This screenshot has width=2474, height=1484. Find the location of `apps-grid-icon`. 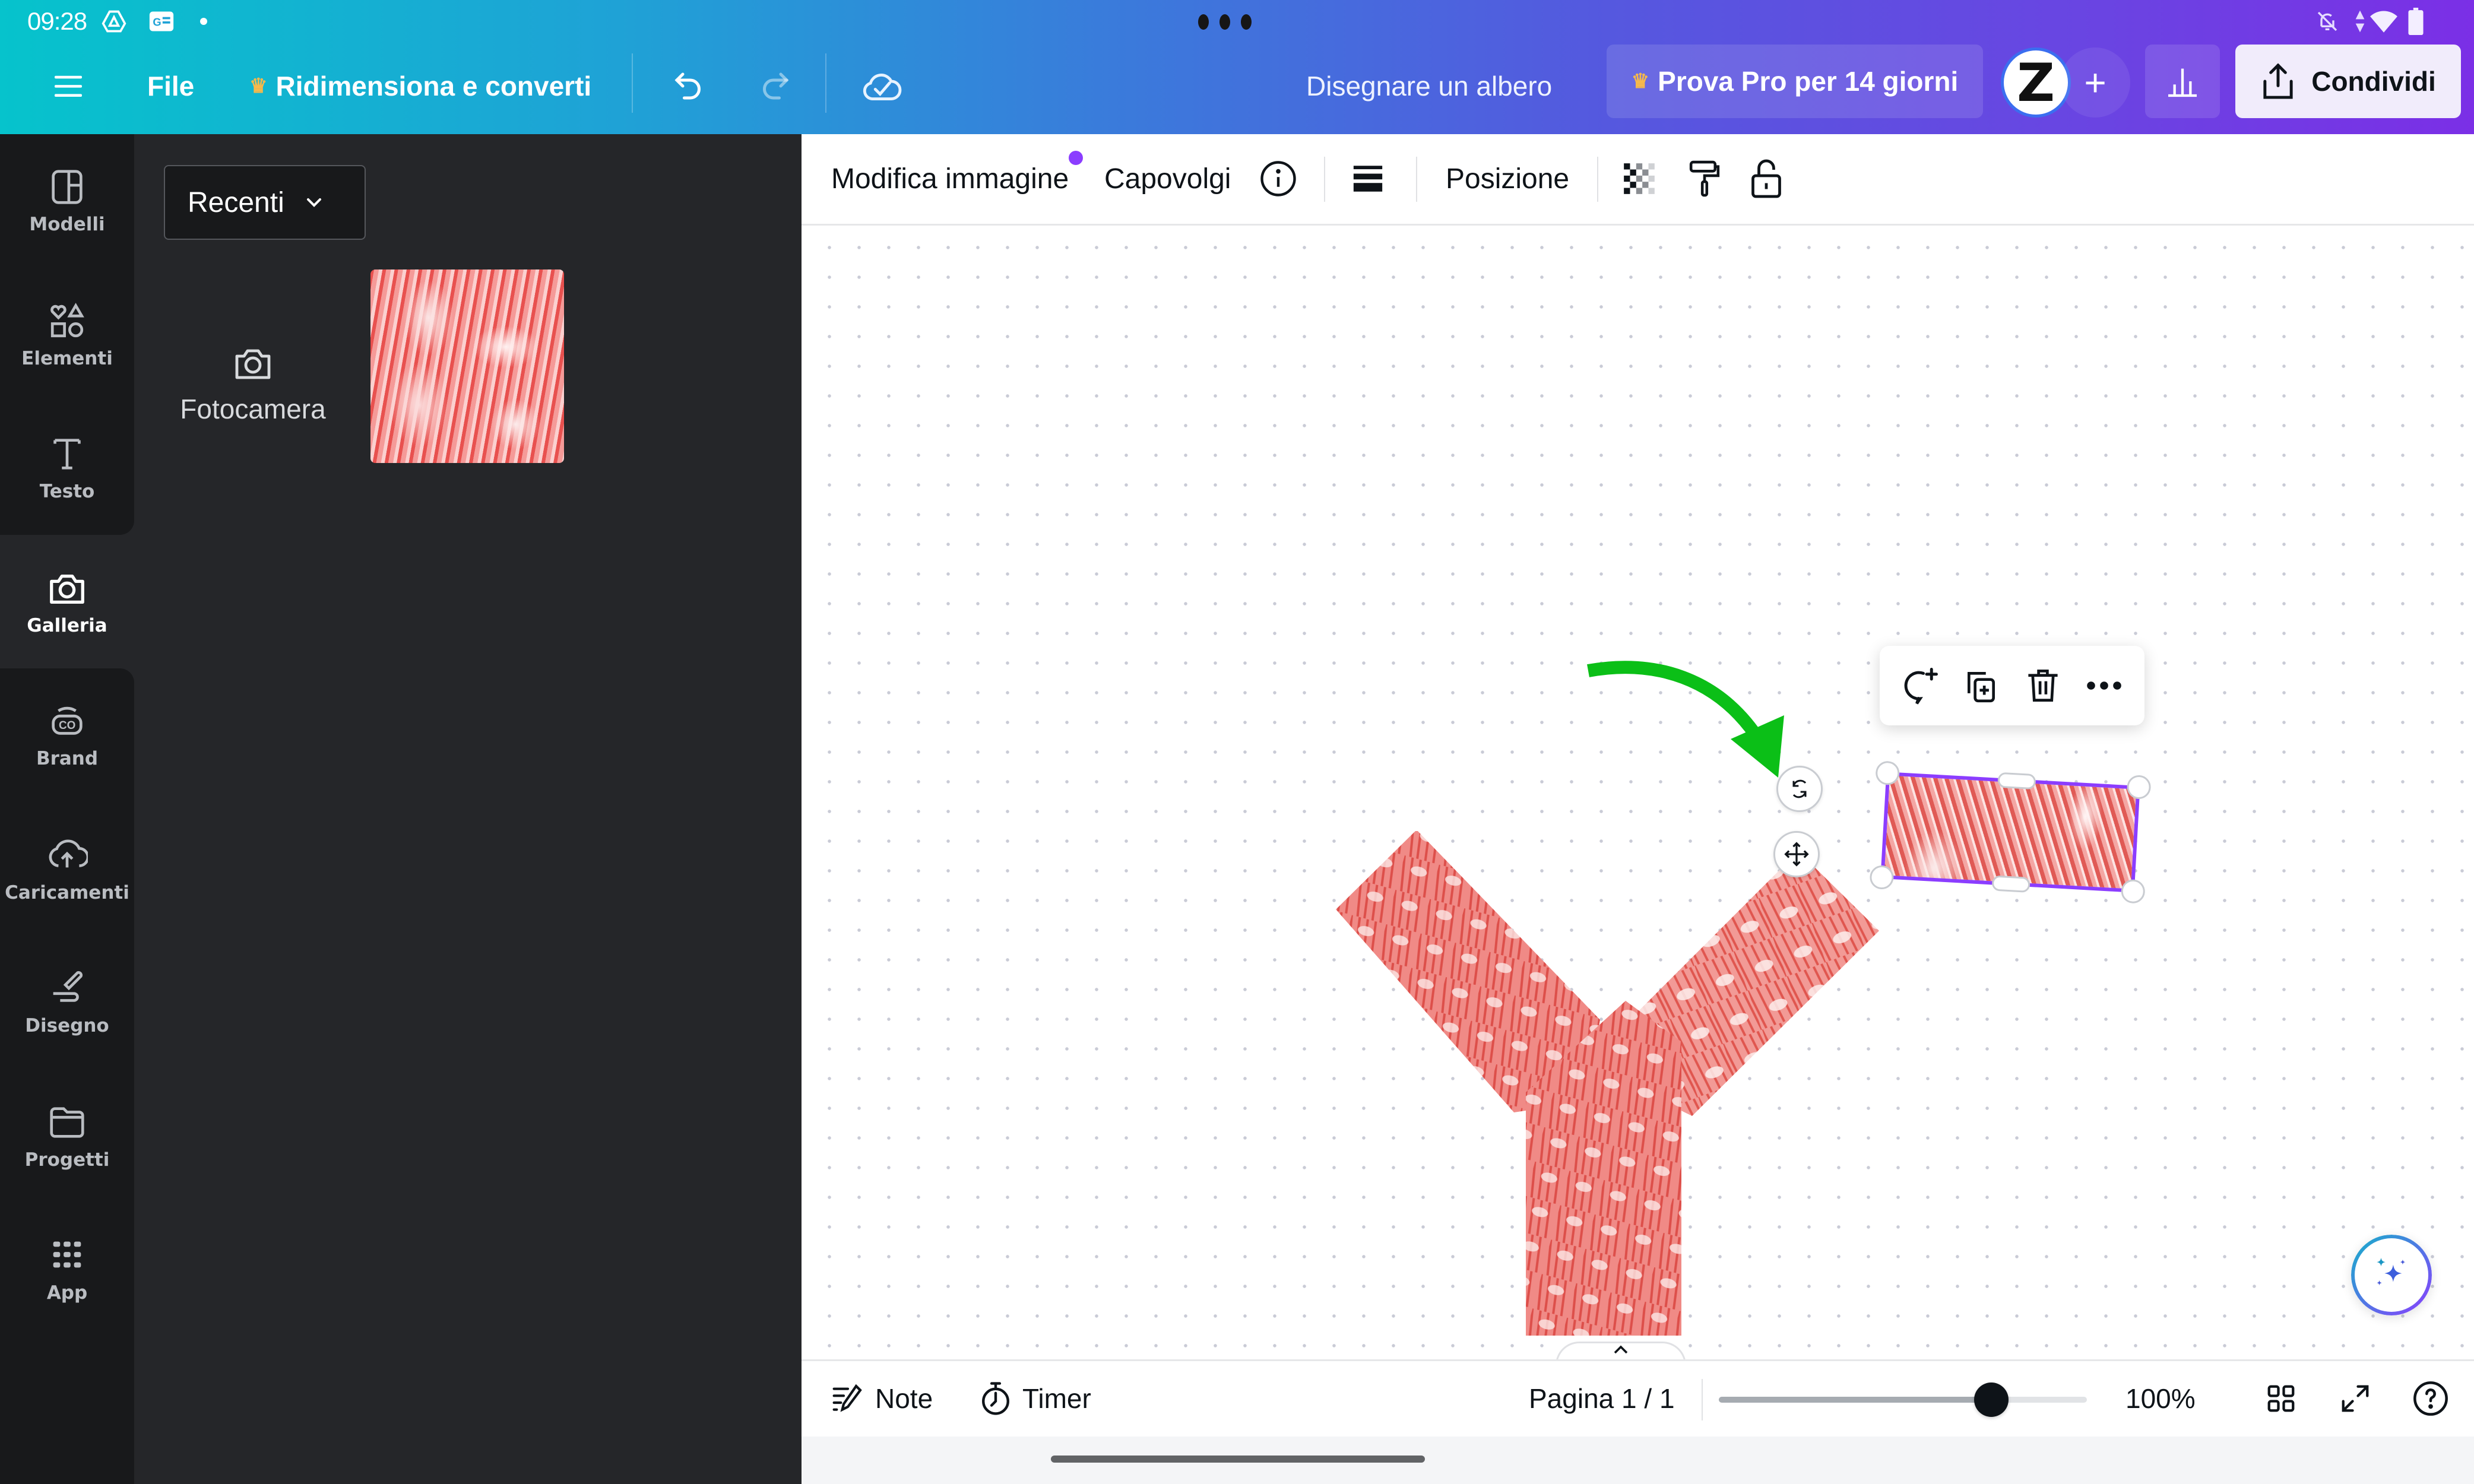

apps-grid-icon is located at coordinates (67, 1254).